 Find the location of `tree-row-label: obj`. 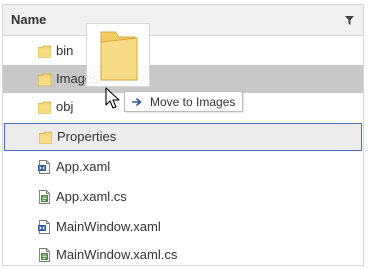

tree-row-label: obj is located at coordinates (65, 106).